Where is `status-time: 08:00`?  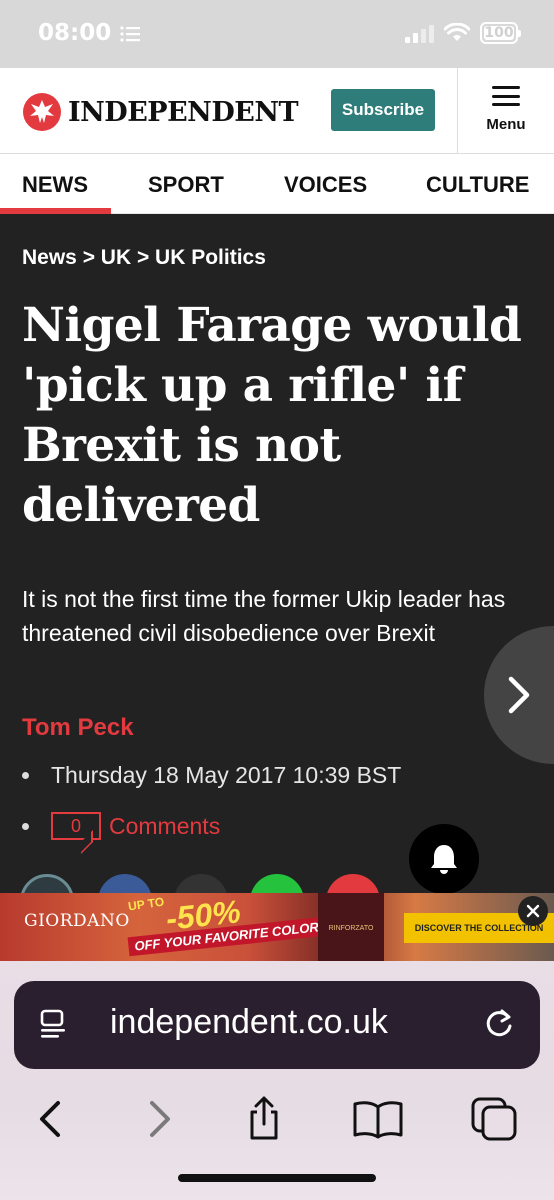 status-time: 08:00 is located at coordinates (75, 33).